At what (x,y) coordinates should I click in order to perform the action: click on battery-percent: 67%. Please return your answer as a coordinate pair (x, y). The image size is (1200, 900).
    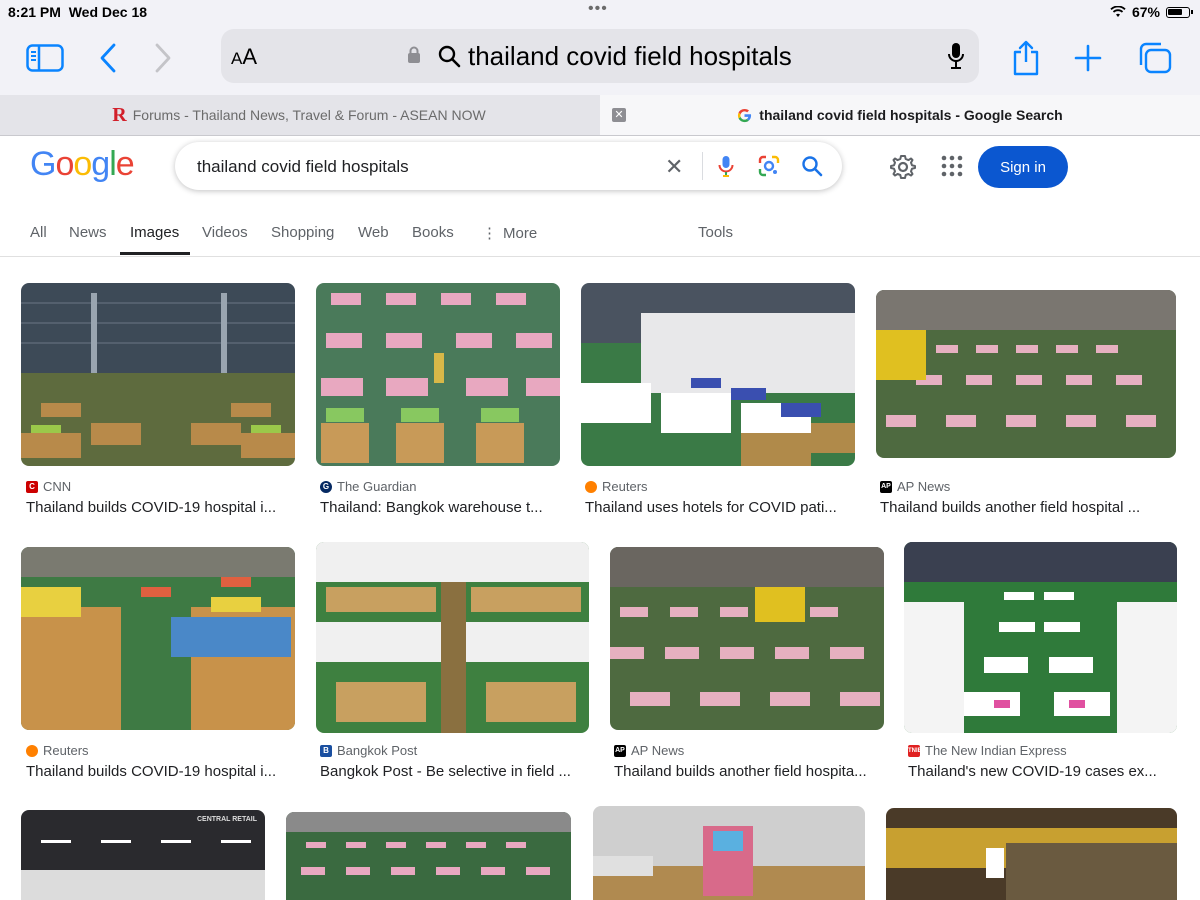
    Looking at the image, I should click on (1145, 12).